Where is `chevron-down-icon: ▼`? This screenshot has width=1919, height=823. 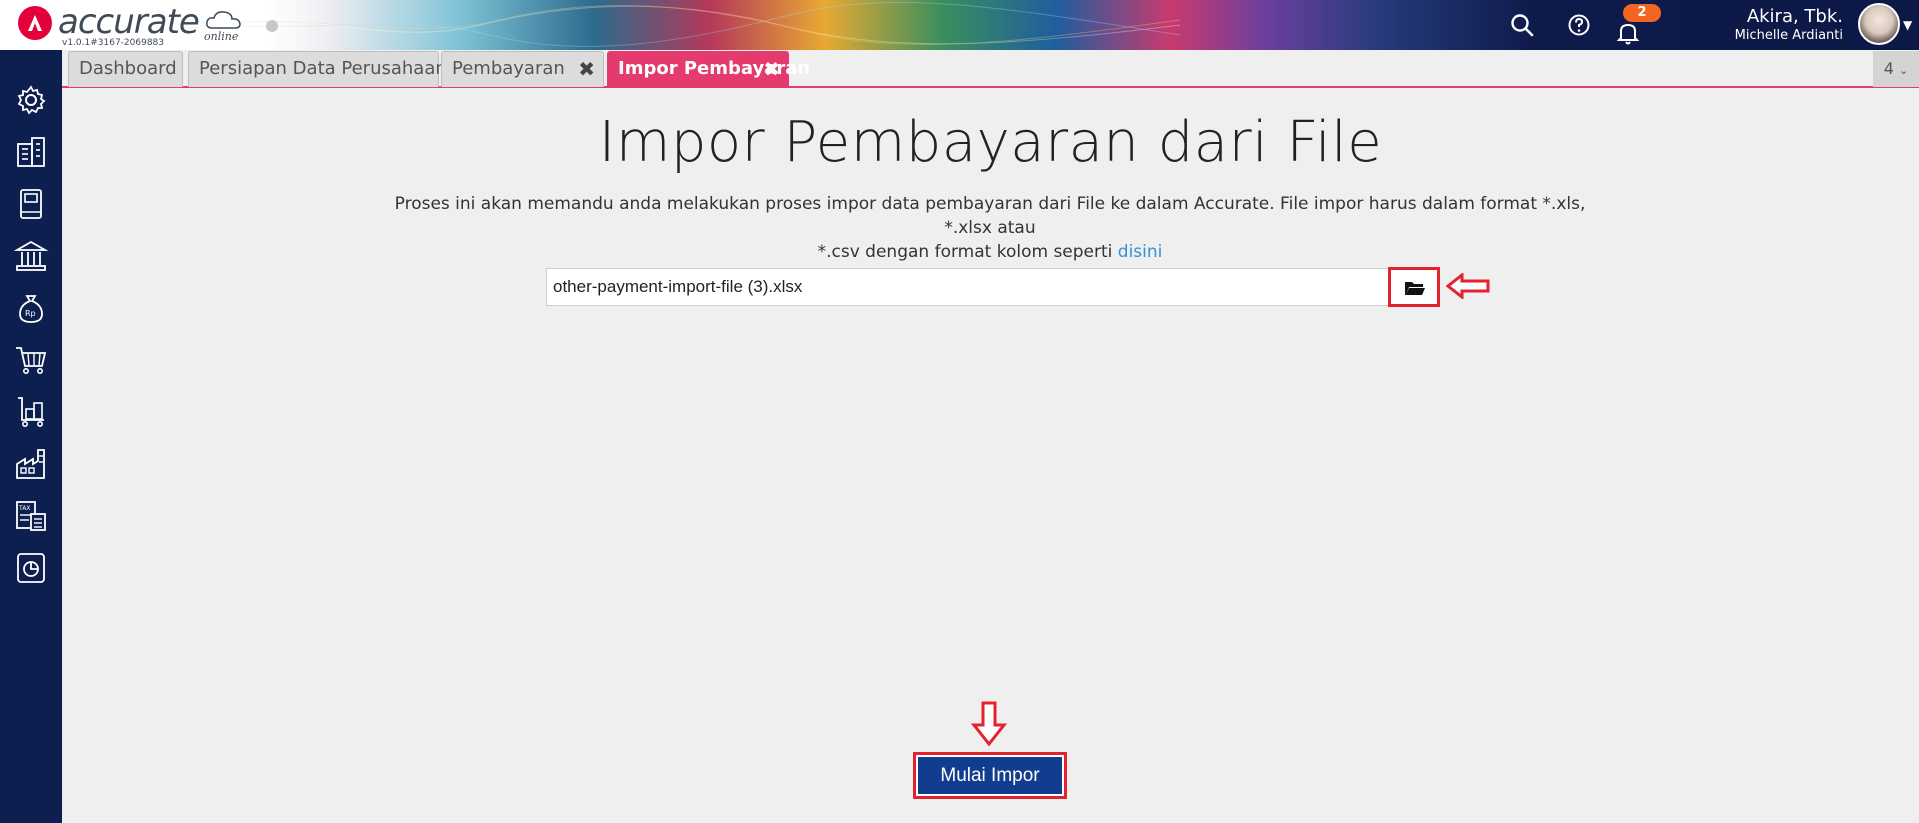 chevron-down-icon: ▼ is located at coordinates (1907, 25).